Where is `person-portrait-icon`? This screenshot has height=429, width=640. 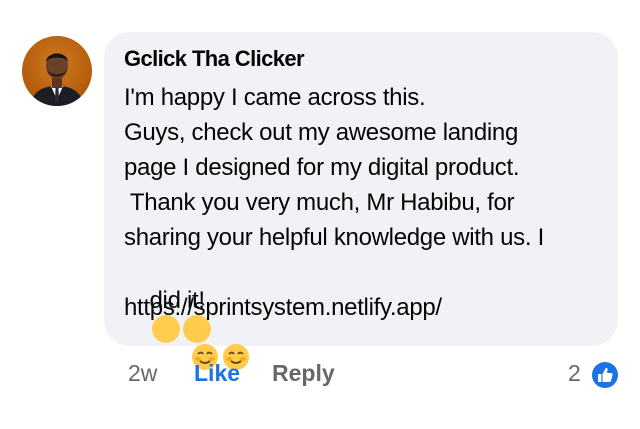 person-portrait-icon is located at coordinates (57, 79).